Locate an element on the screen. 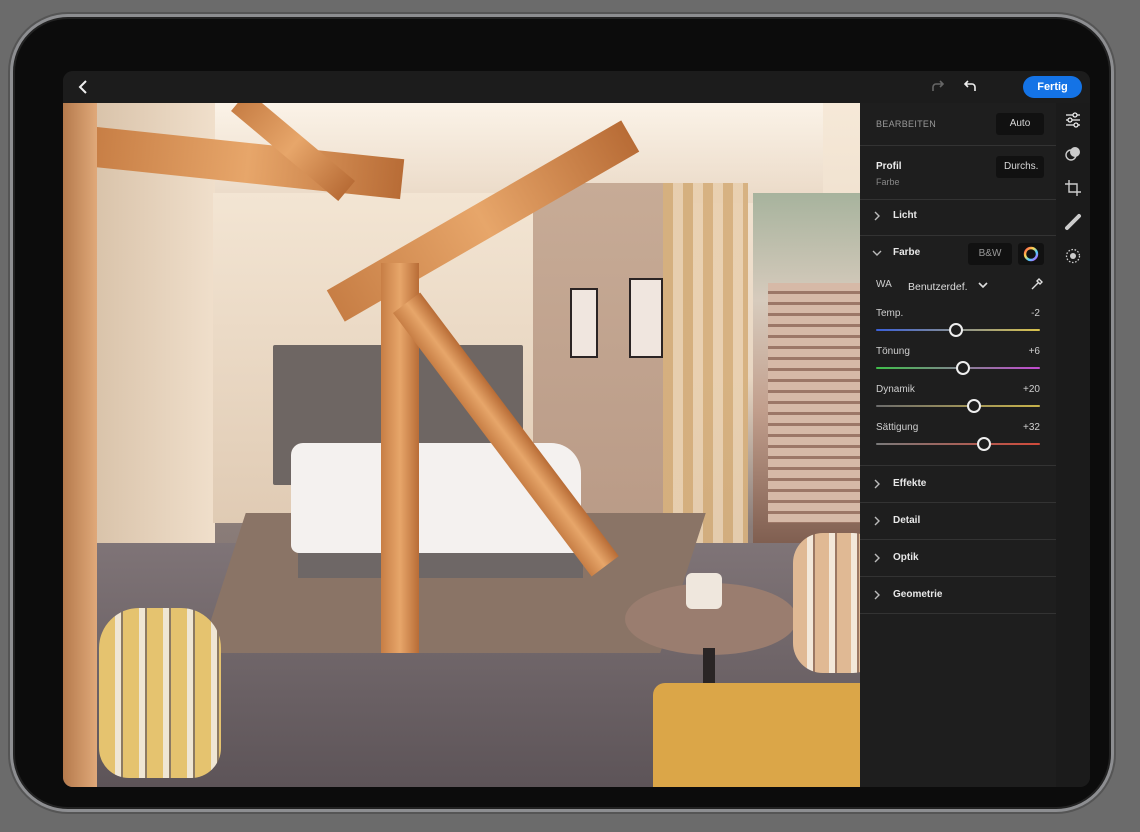  wb-dropdown: Benutzerdef. is located at coordinates (953, 285).